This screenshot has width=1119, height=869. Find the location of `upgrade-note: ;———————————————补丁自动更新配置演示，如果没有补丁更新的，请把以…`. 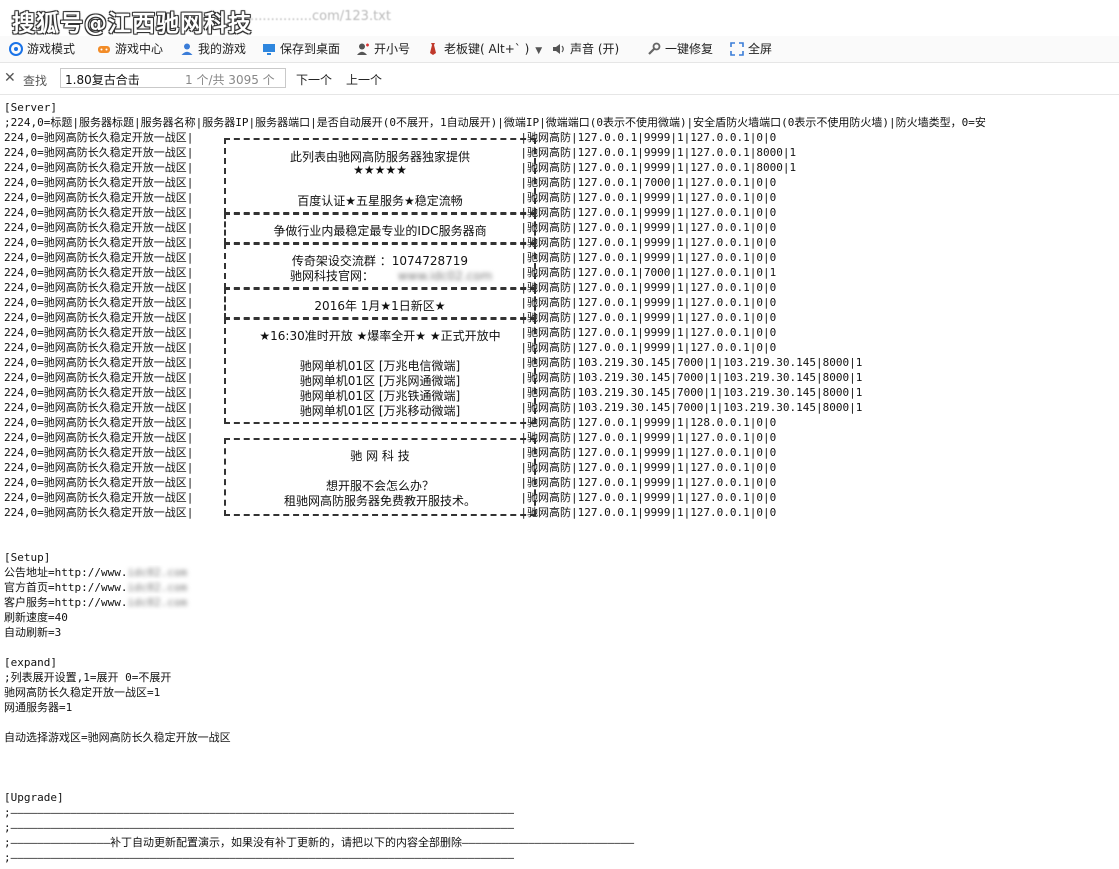

upgrade-note: ;———————————————补丁自动更新配置演示，如果没有补丁更新的，请把以… is located at coordinates (319, 842).